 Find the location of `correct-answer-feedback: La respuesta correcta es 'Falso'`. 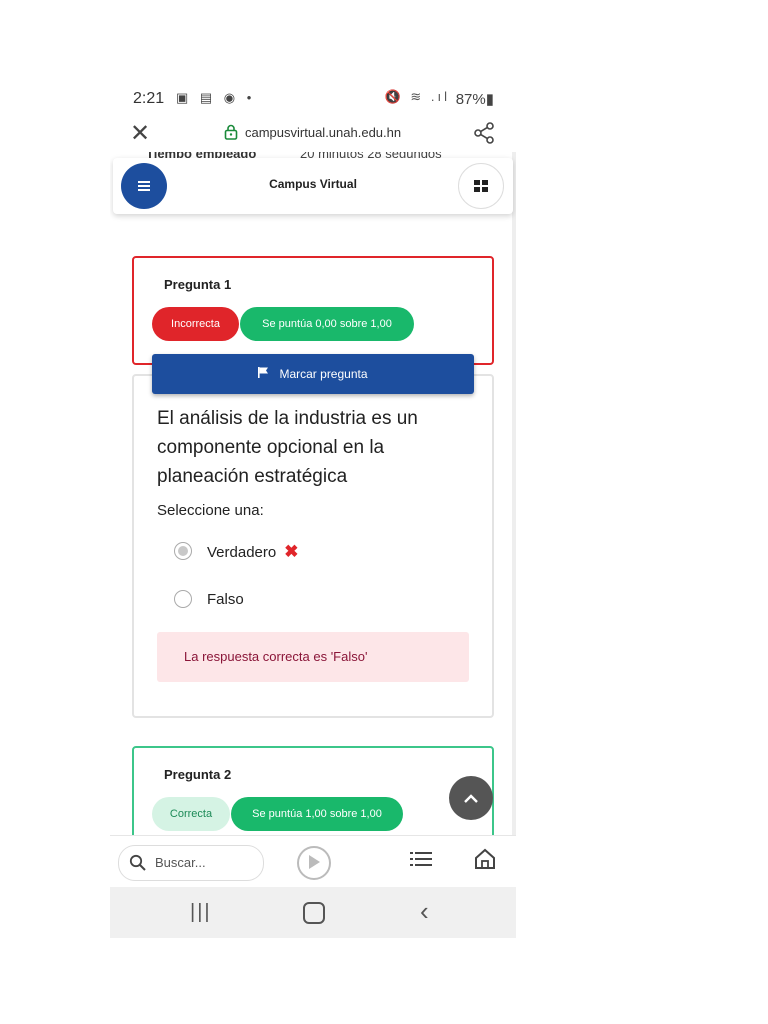

correct-answer-feedback: La respuesta correcta es 'Falso' is located at coordinates (313, 657).